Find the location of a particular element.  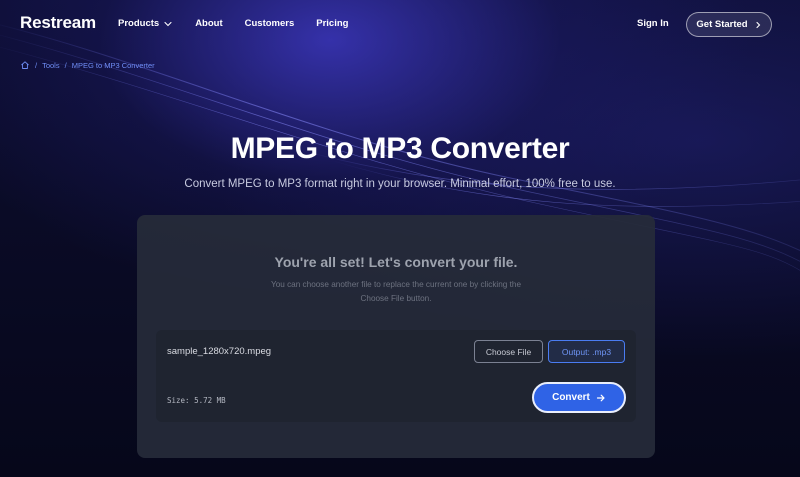

output-format-button: Output: .mp3 is located at coordinates (586, 351).